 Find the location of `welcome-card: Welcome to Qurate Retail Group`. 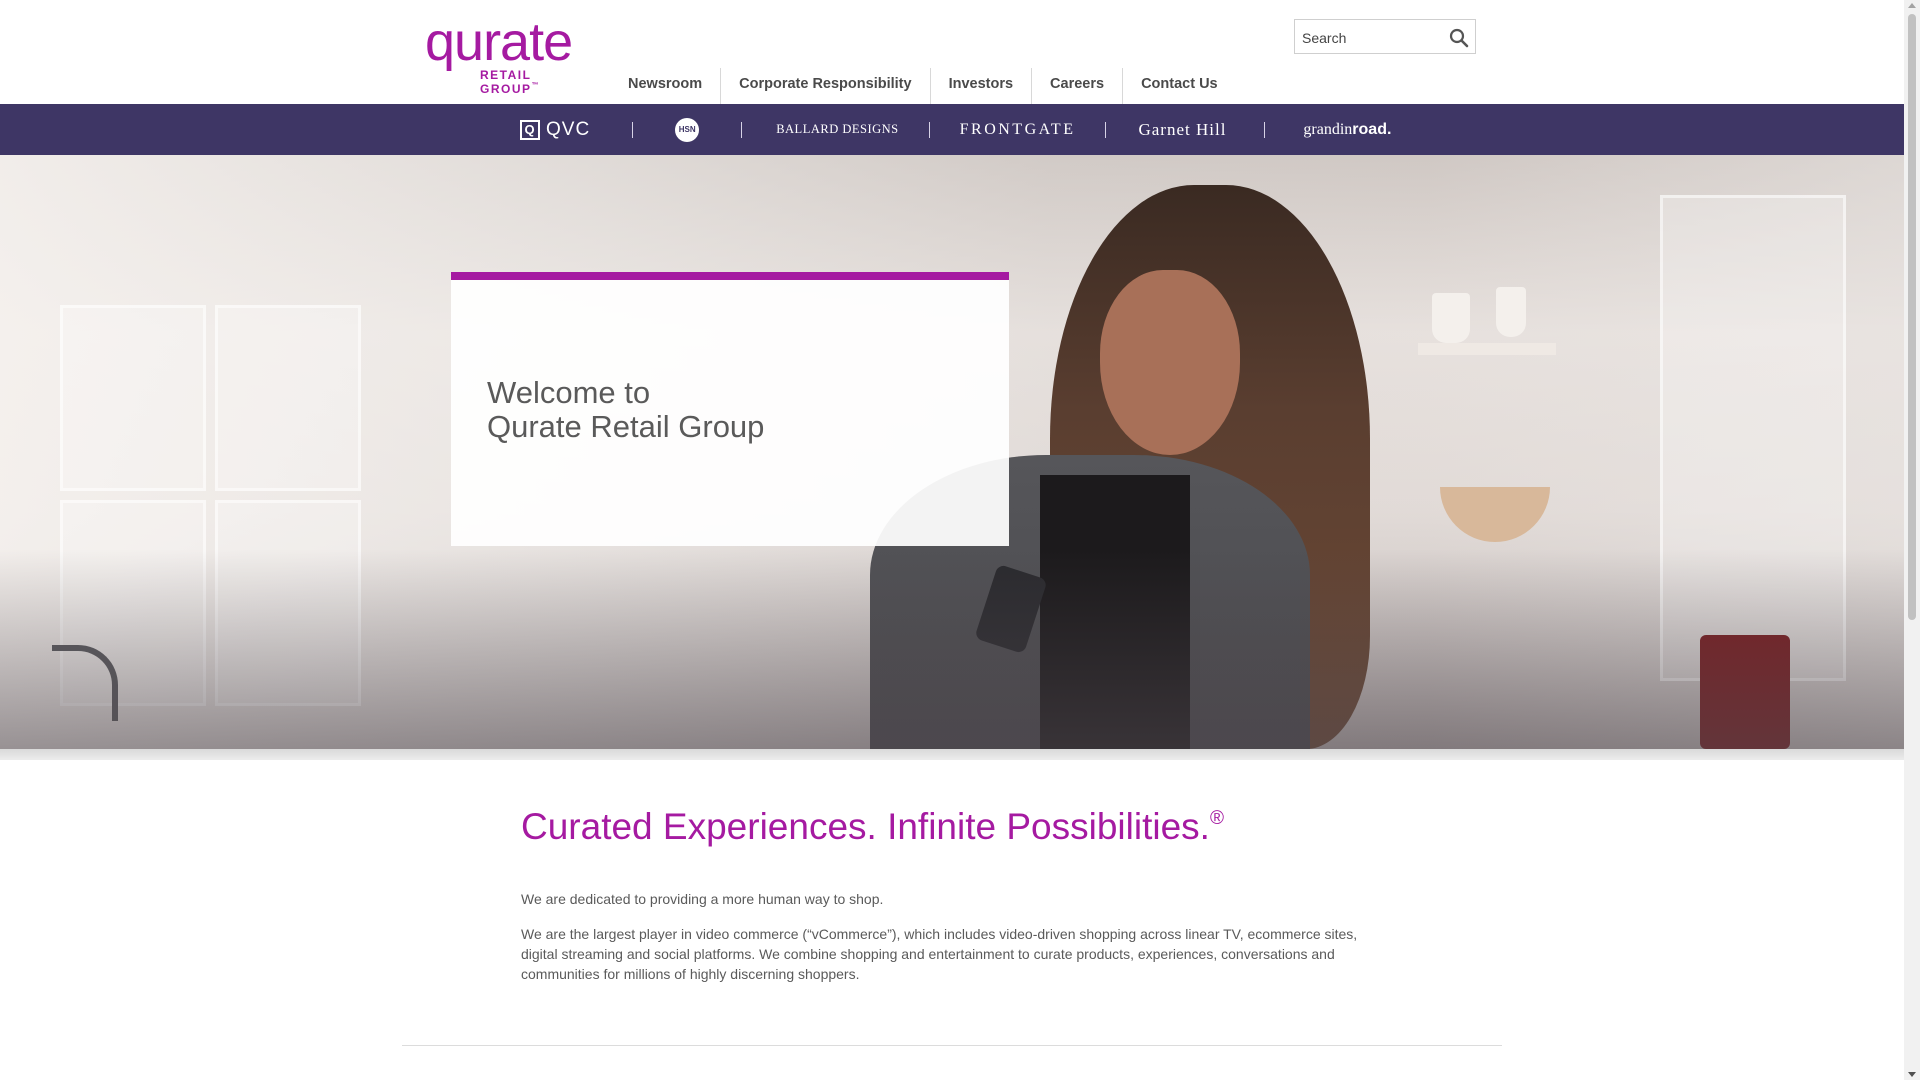

welcome-card: Welcome to Qurate Retail Group is located at coordinates (730, 409).